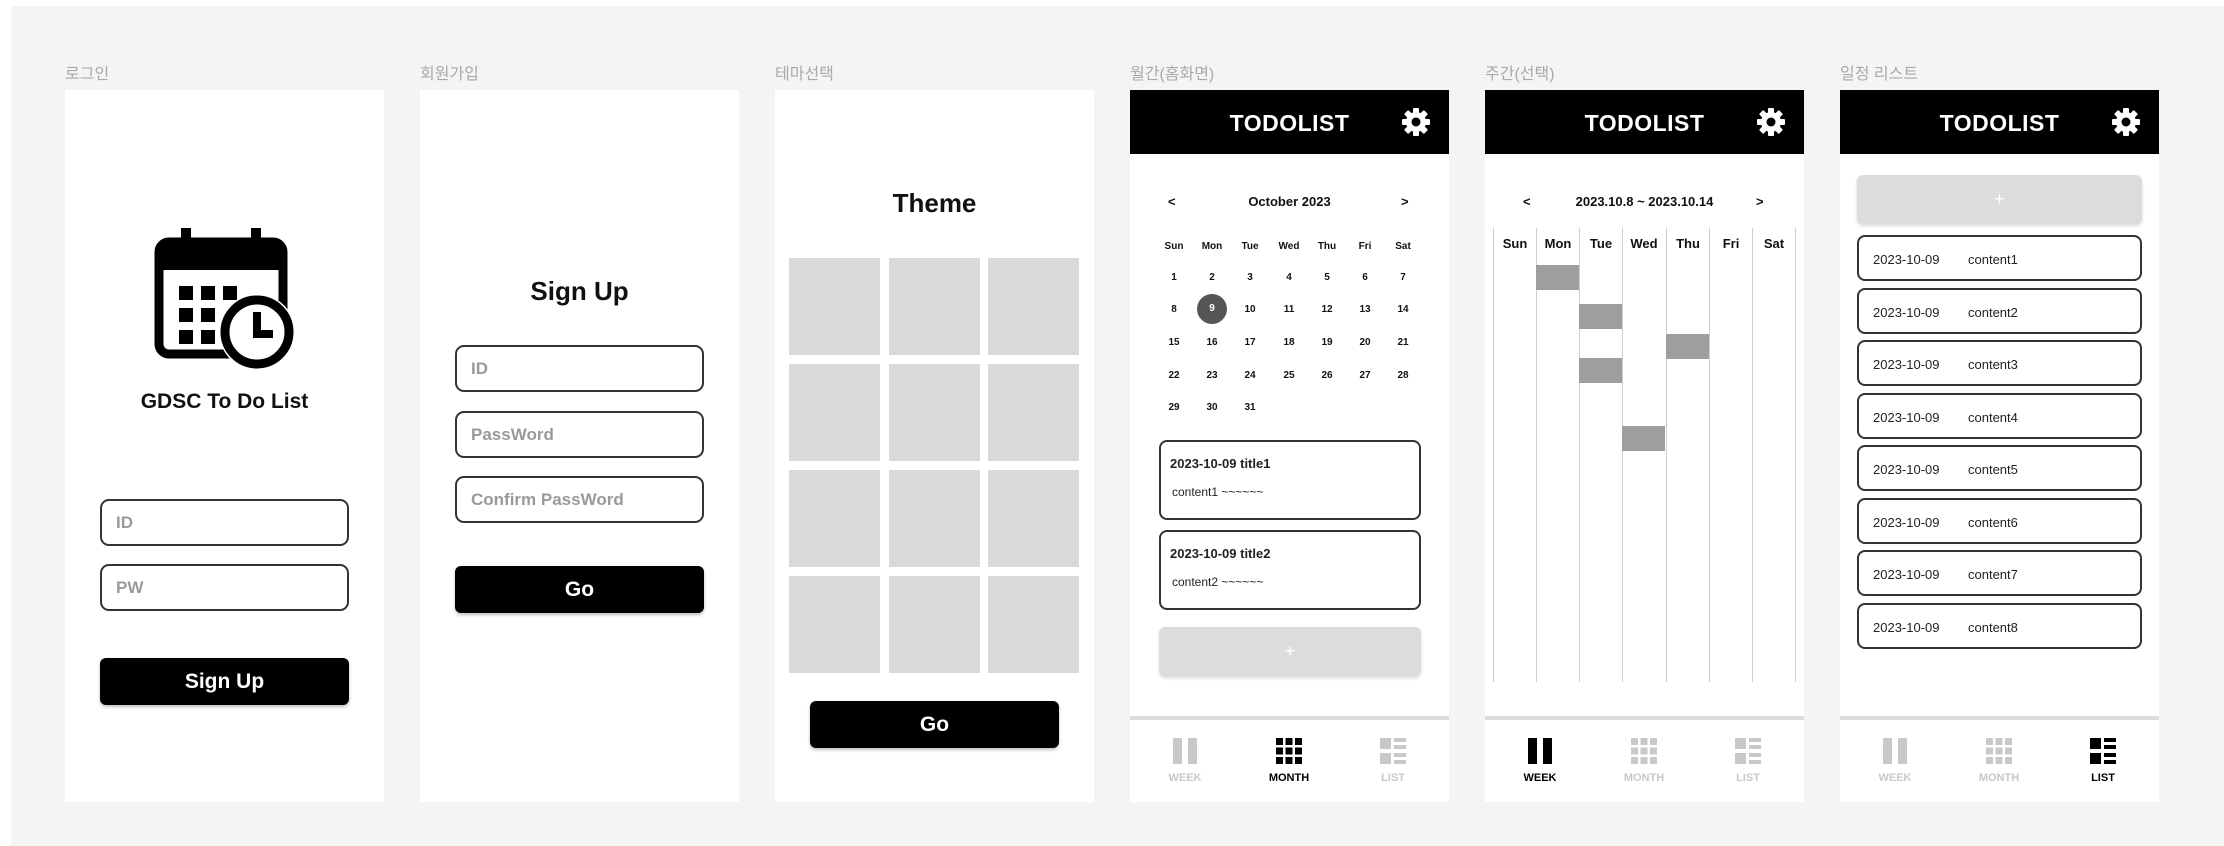  What do you see at coordinates (579, 434) in the screenshot?
I see `password-field: PassWord` at bounding box center [579, 434].